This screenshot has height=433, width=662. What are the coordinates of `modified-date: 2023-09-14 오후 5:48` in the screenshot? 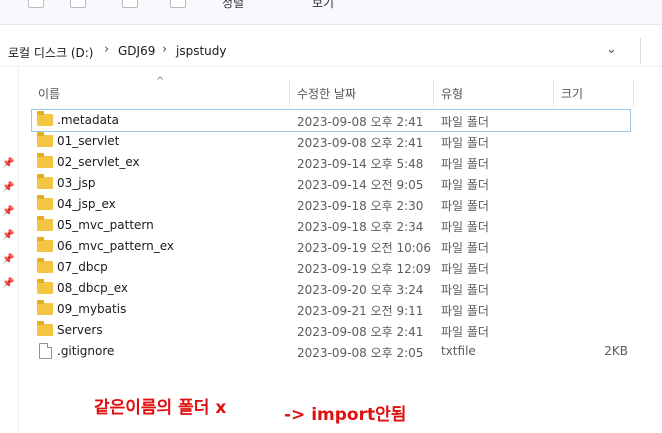 It's located at (360, 164).